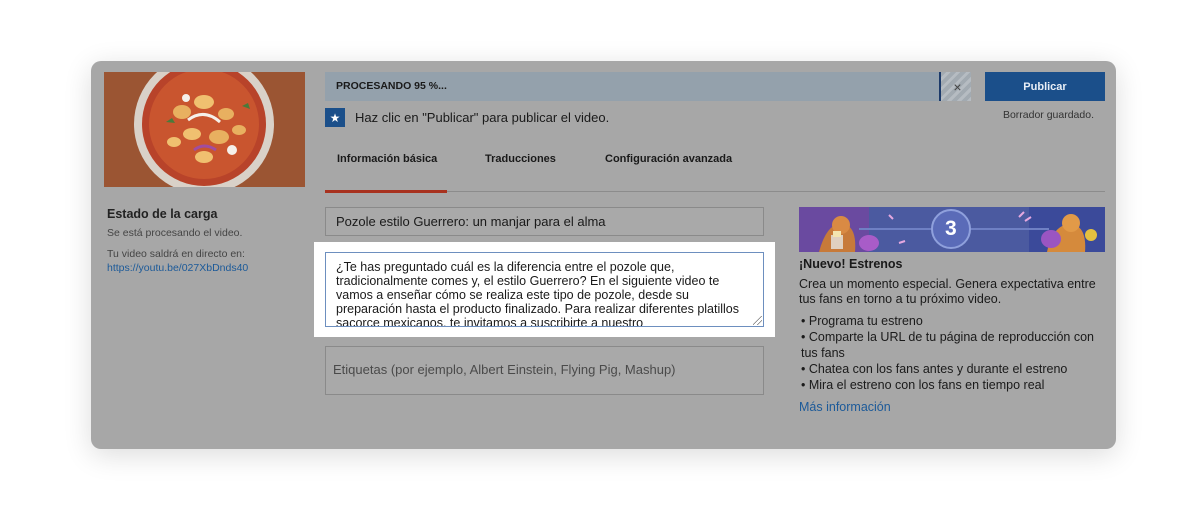  What do you see at coordinates (668, 159) in the screenshot?
I see `tab-advanced-settings: Configuración avanzada` at bounding box center [668, 159].